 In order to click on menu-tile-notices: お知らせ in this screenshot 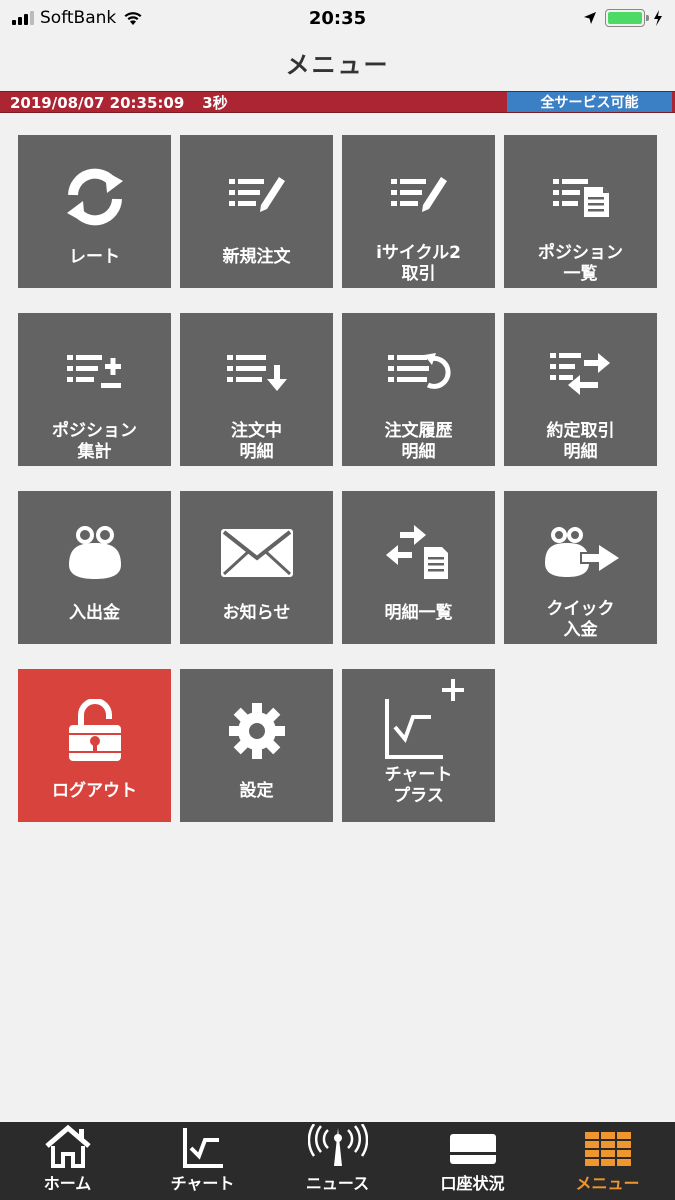, I will do `click(256, 567)`.